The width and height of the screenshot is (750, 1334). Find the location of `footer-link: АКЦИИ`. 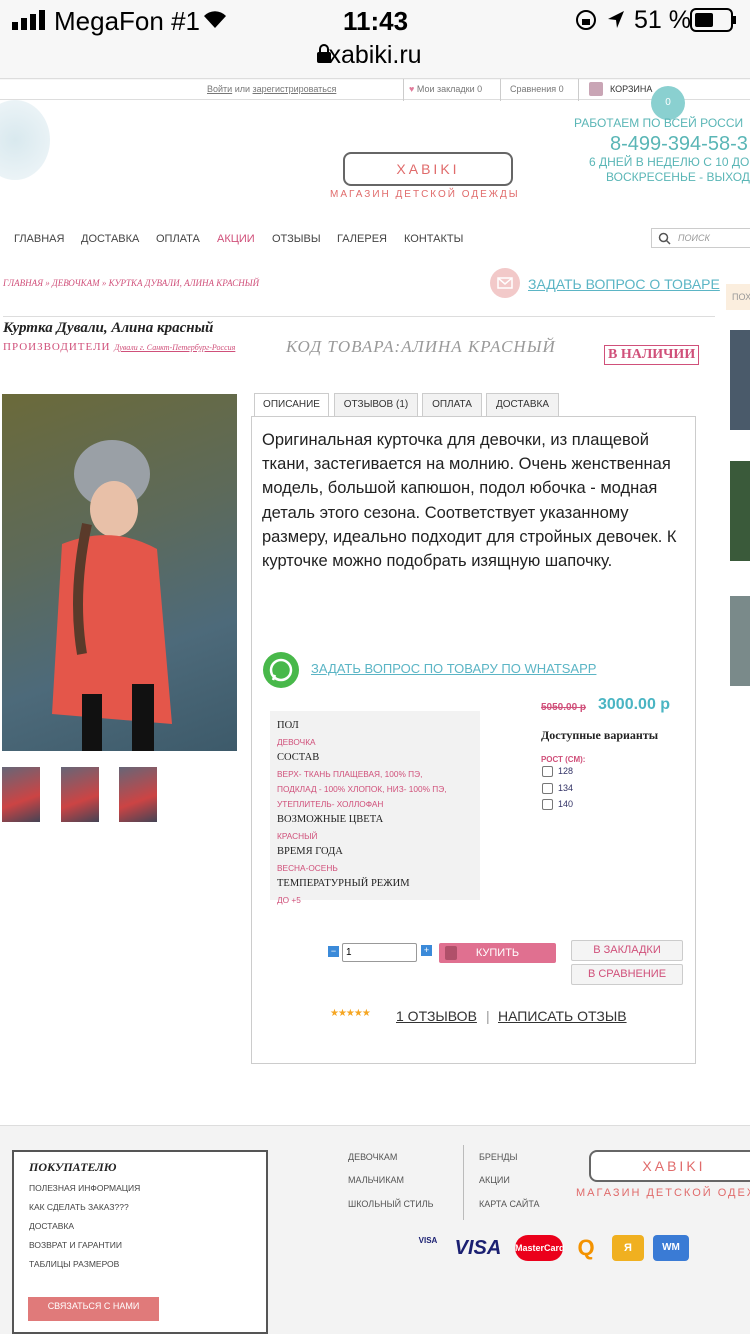

footer-link: АКЦИИ is located at coordinates (494, 1180).